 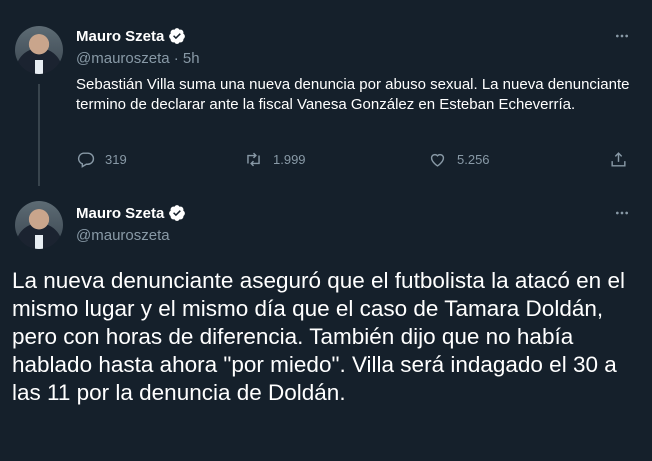 What do you see at coordinates (101, 159) in the screenshot?
I see `reply-button: 319` at bounding box center [101, 159].